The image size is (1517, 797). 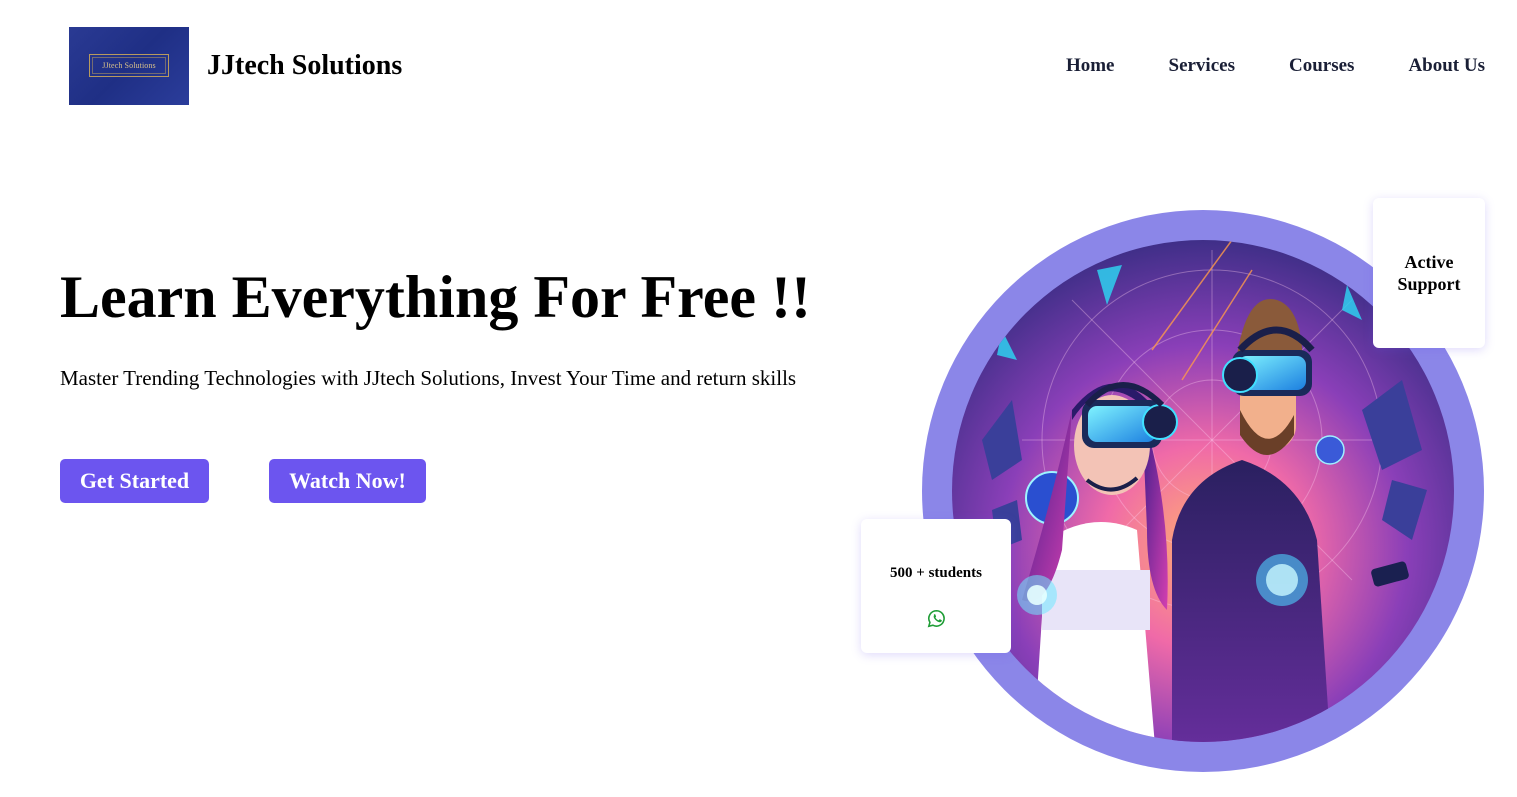 I want to click on logo-frame: JJtech Solutions, so click(x=129, y=65).